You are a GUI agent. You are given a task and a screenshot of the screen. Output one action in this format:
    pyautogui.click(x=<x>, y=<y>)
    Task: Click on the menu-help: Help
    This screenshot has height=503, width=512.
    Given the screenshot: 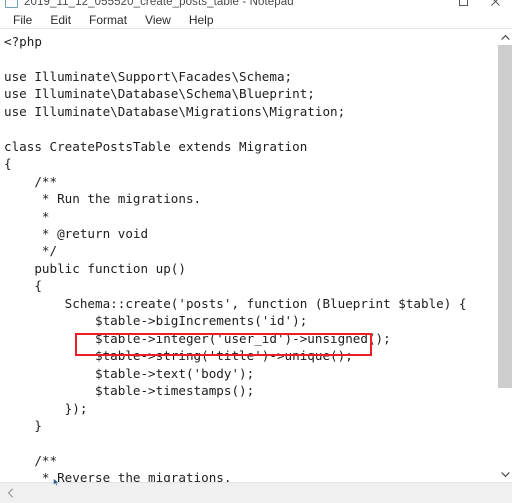 What is the action you would take?
    pyautogui.click(x=201, y=20)
    